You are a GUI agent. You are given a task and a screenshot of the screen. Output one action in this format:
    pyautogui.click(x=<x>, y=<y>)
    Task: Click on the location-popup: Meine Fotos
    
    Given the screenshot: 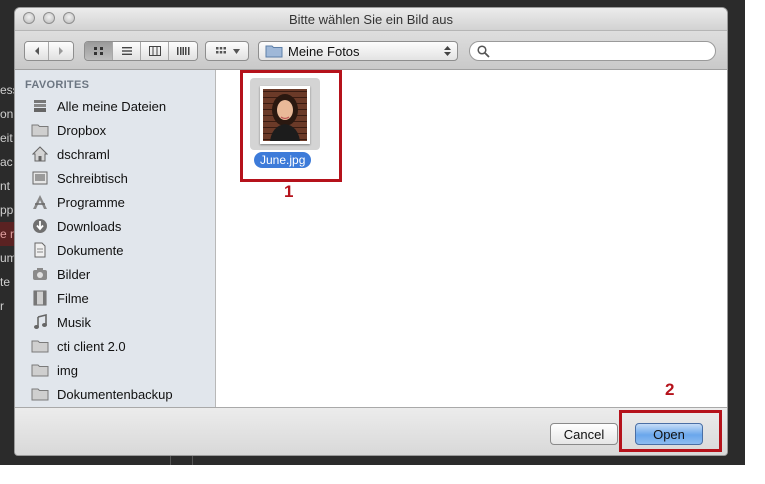 What is the action you would take?
    pyautogui.click(x=358, y=51)
    